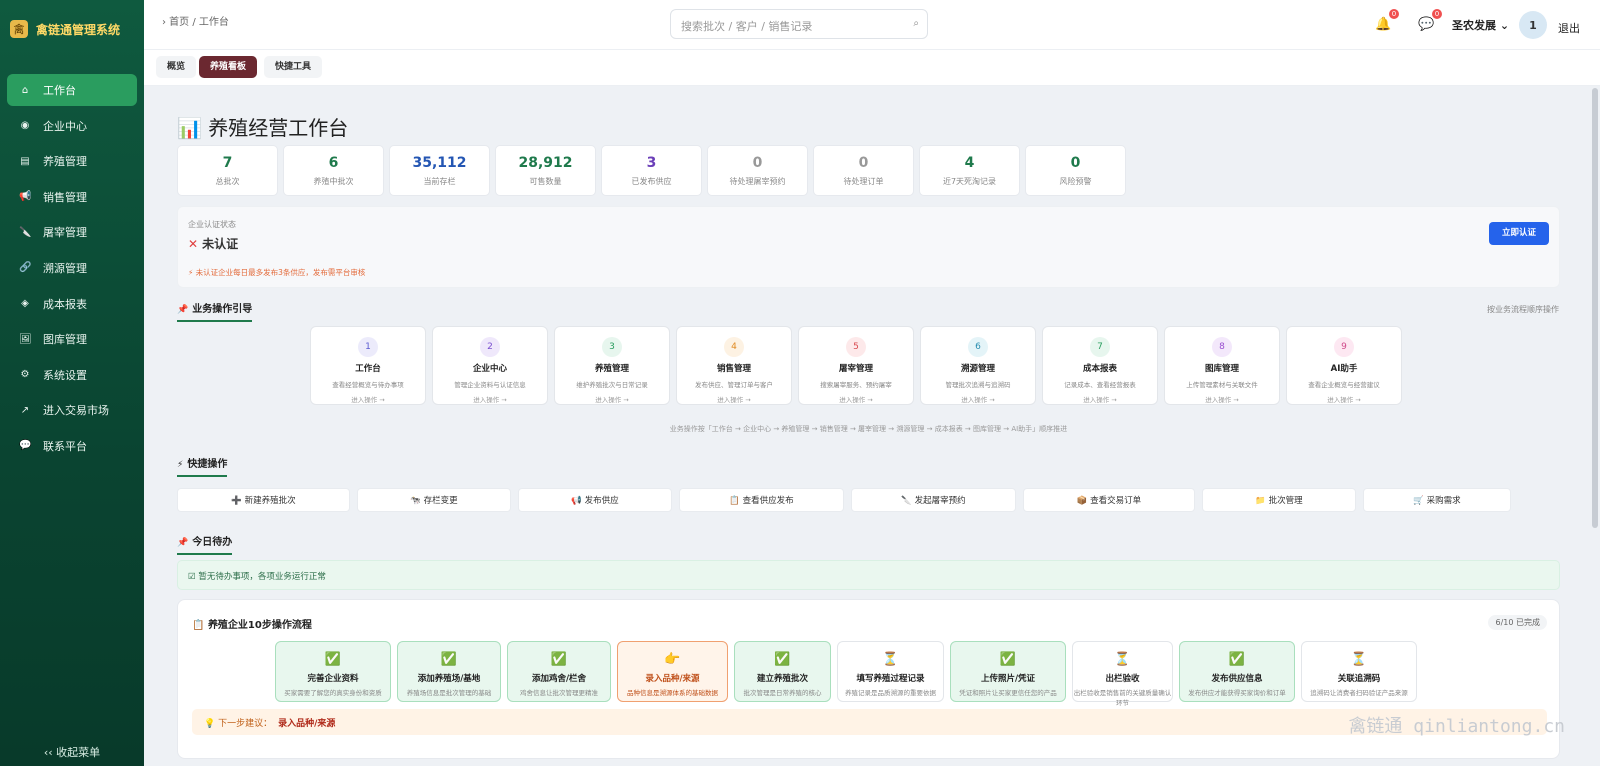  I want to click on brand: 禽 禽链通管理系统, so click(72, 29).